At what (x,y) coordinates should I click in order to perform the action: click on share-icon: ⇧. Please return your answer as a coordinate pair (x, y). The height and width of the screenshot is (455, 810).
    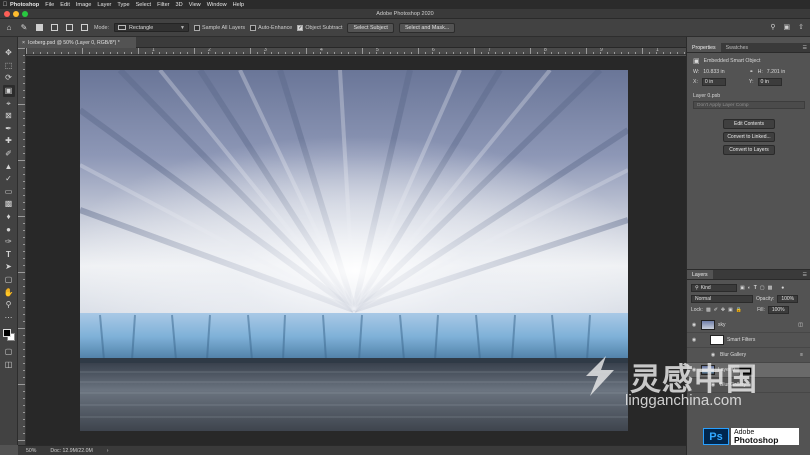
    Looking at the image, I should click on (801, 27).